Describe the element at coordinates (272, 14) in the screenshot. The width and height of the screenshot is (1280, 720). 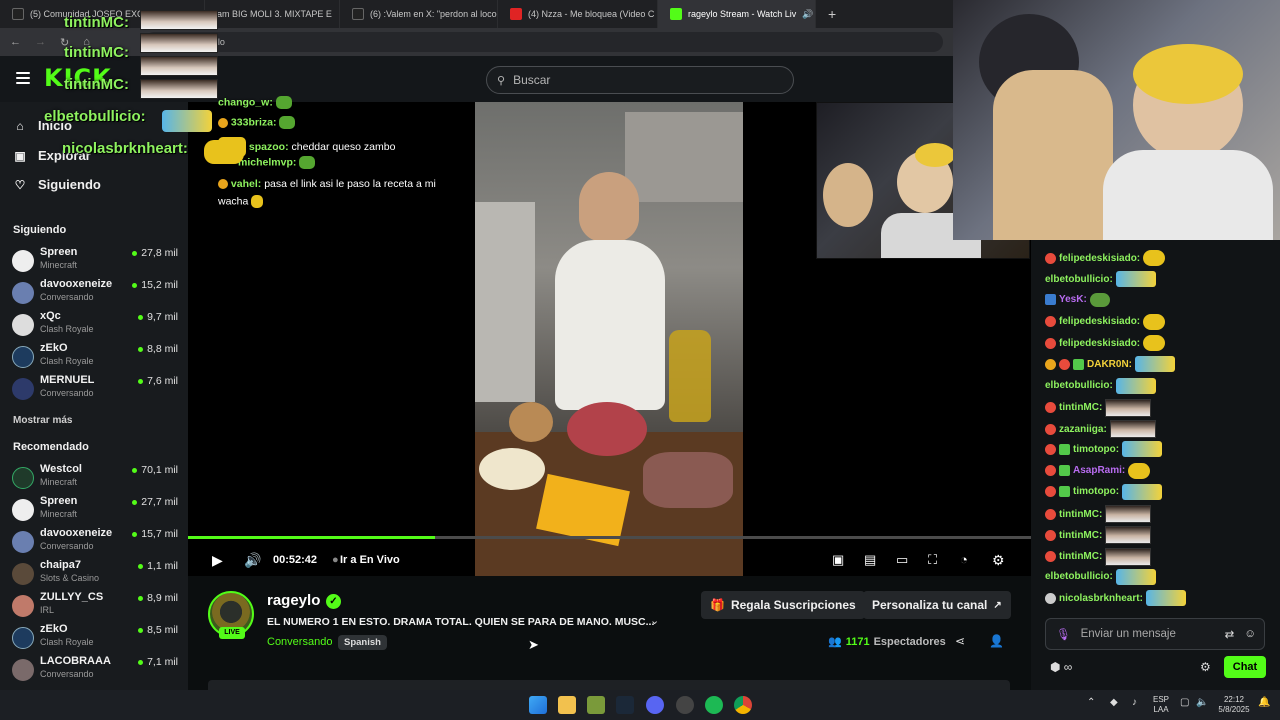
I see `browser-tab: am BIG MOLI 3. MIXTAPE E✕` at that location.